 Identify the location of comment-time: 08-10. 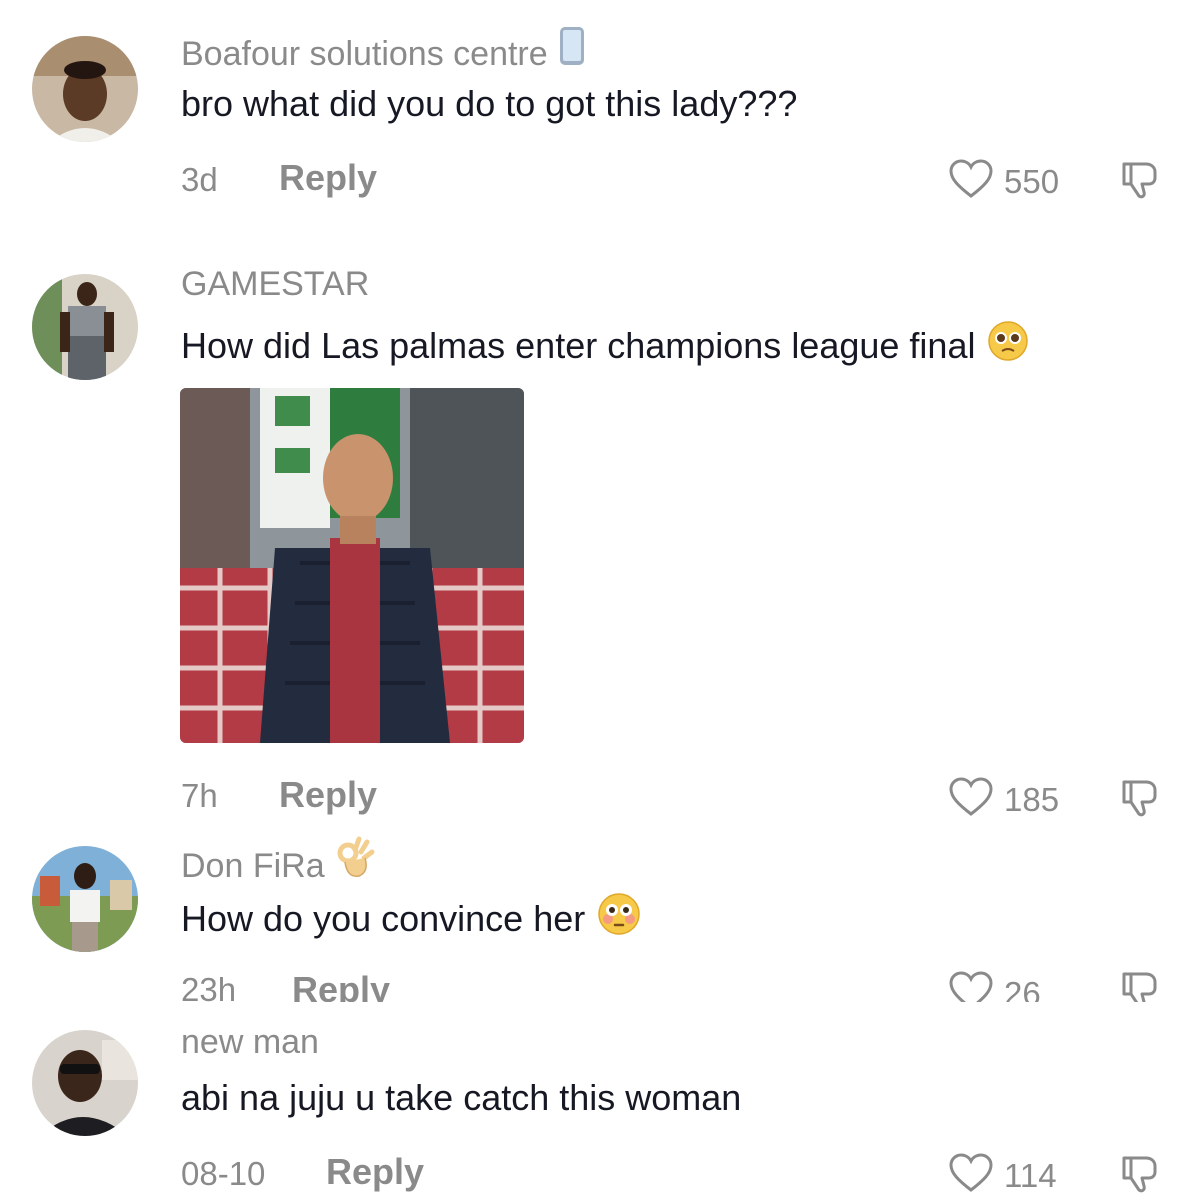
(223, 1173).